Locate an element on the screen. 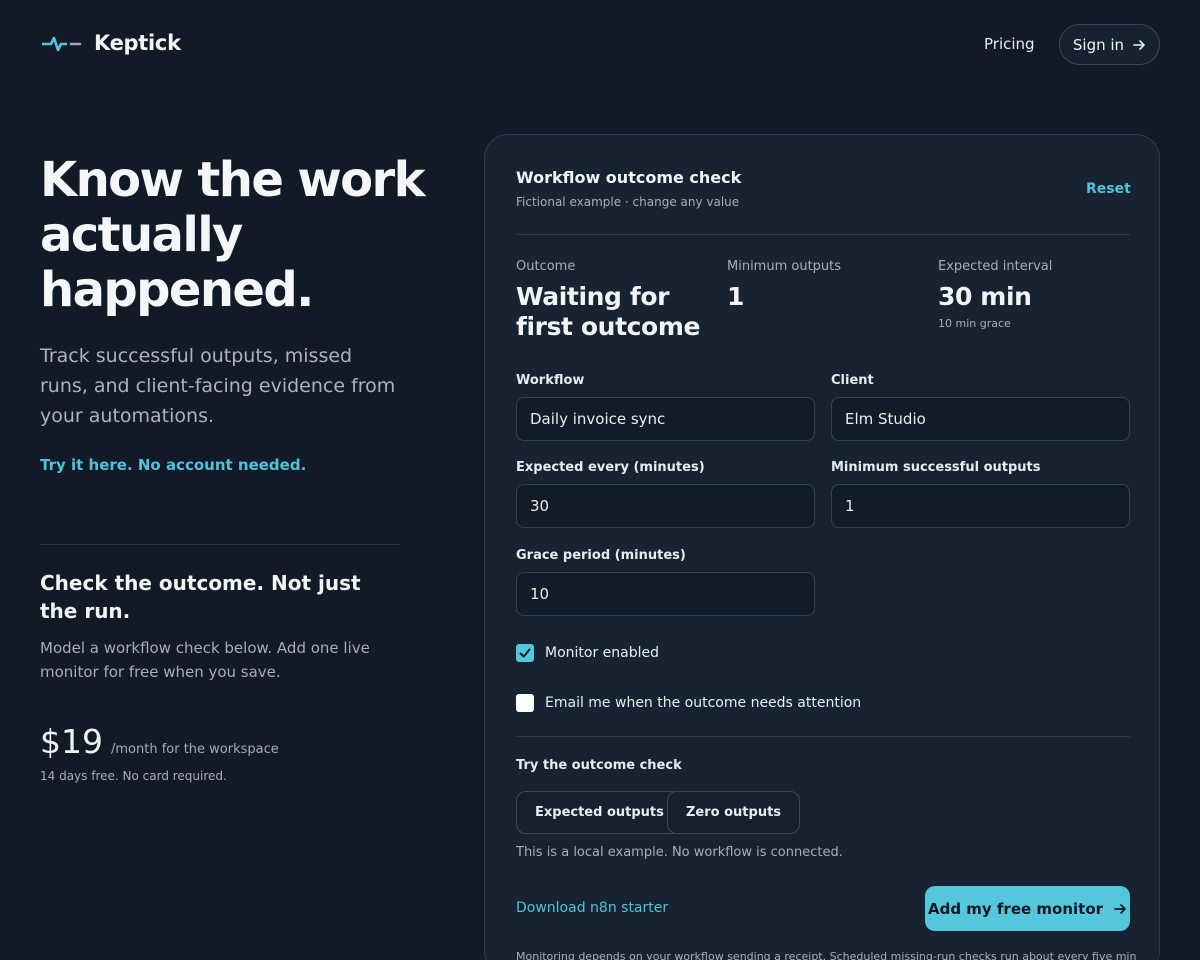 This screenshot has height=960, width=1200. monitor-enabled-checkbox: Monitor enabled is located at coordinates (587, 653).